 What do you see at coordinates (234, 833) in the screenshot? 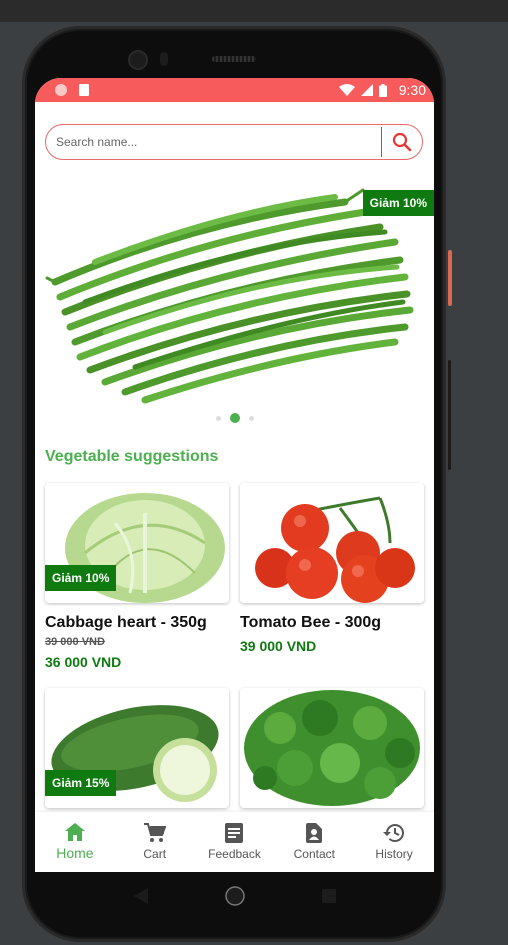
I see `feedback-icon` at bounding box center [234, 833].